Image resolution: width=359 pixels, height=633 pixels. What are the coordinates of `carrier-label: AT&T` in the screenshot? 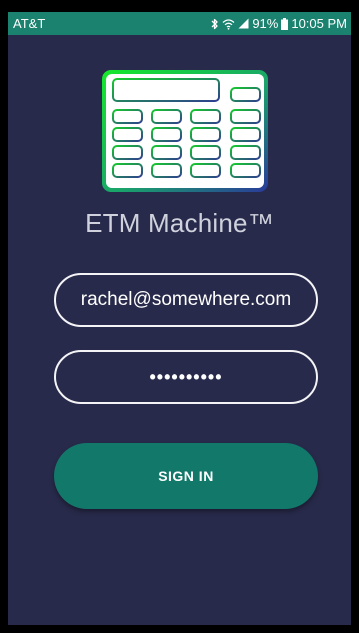 It's located at (29, 23).